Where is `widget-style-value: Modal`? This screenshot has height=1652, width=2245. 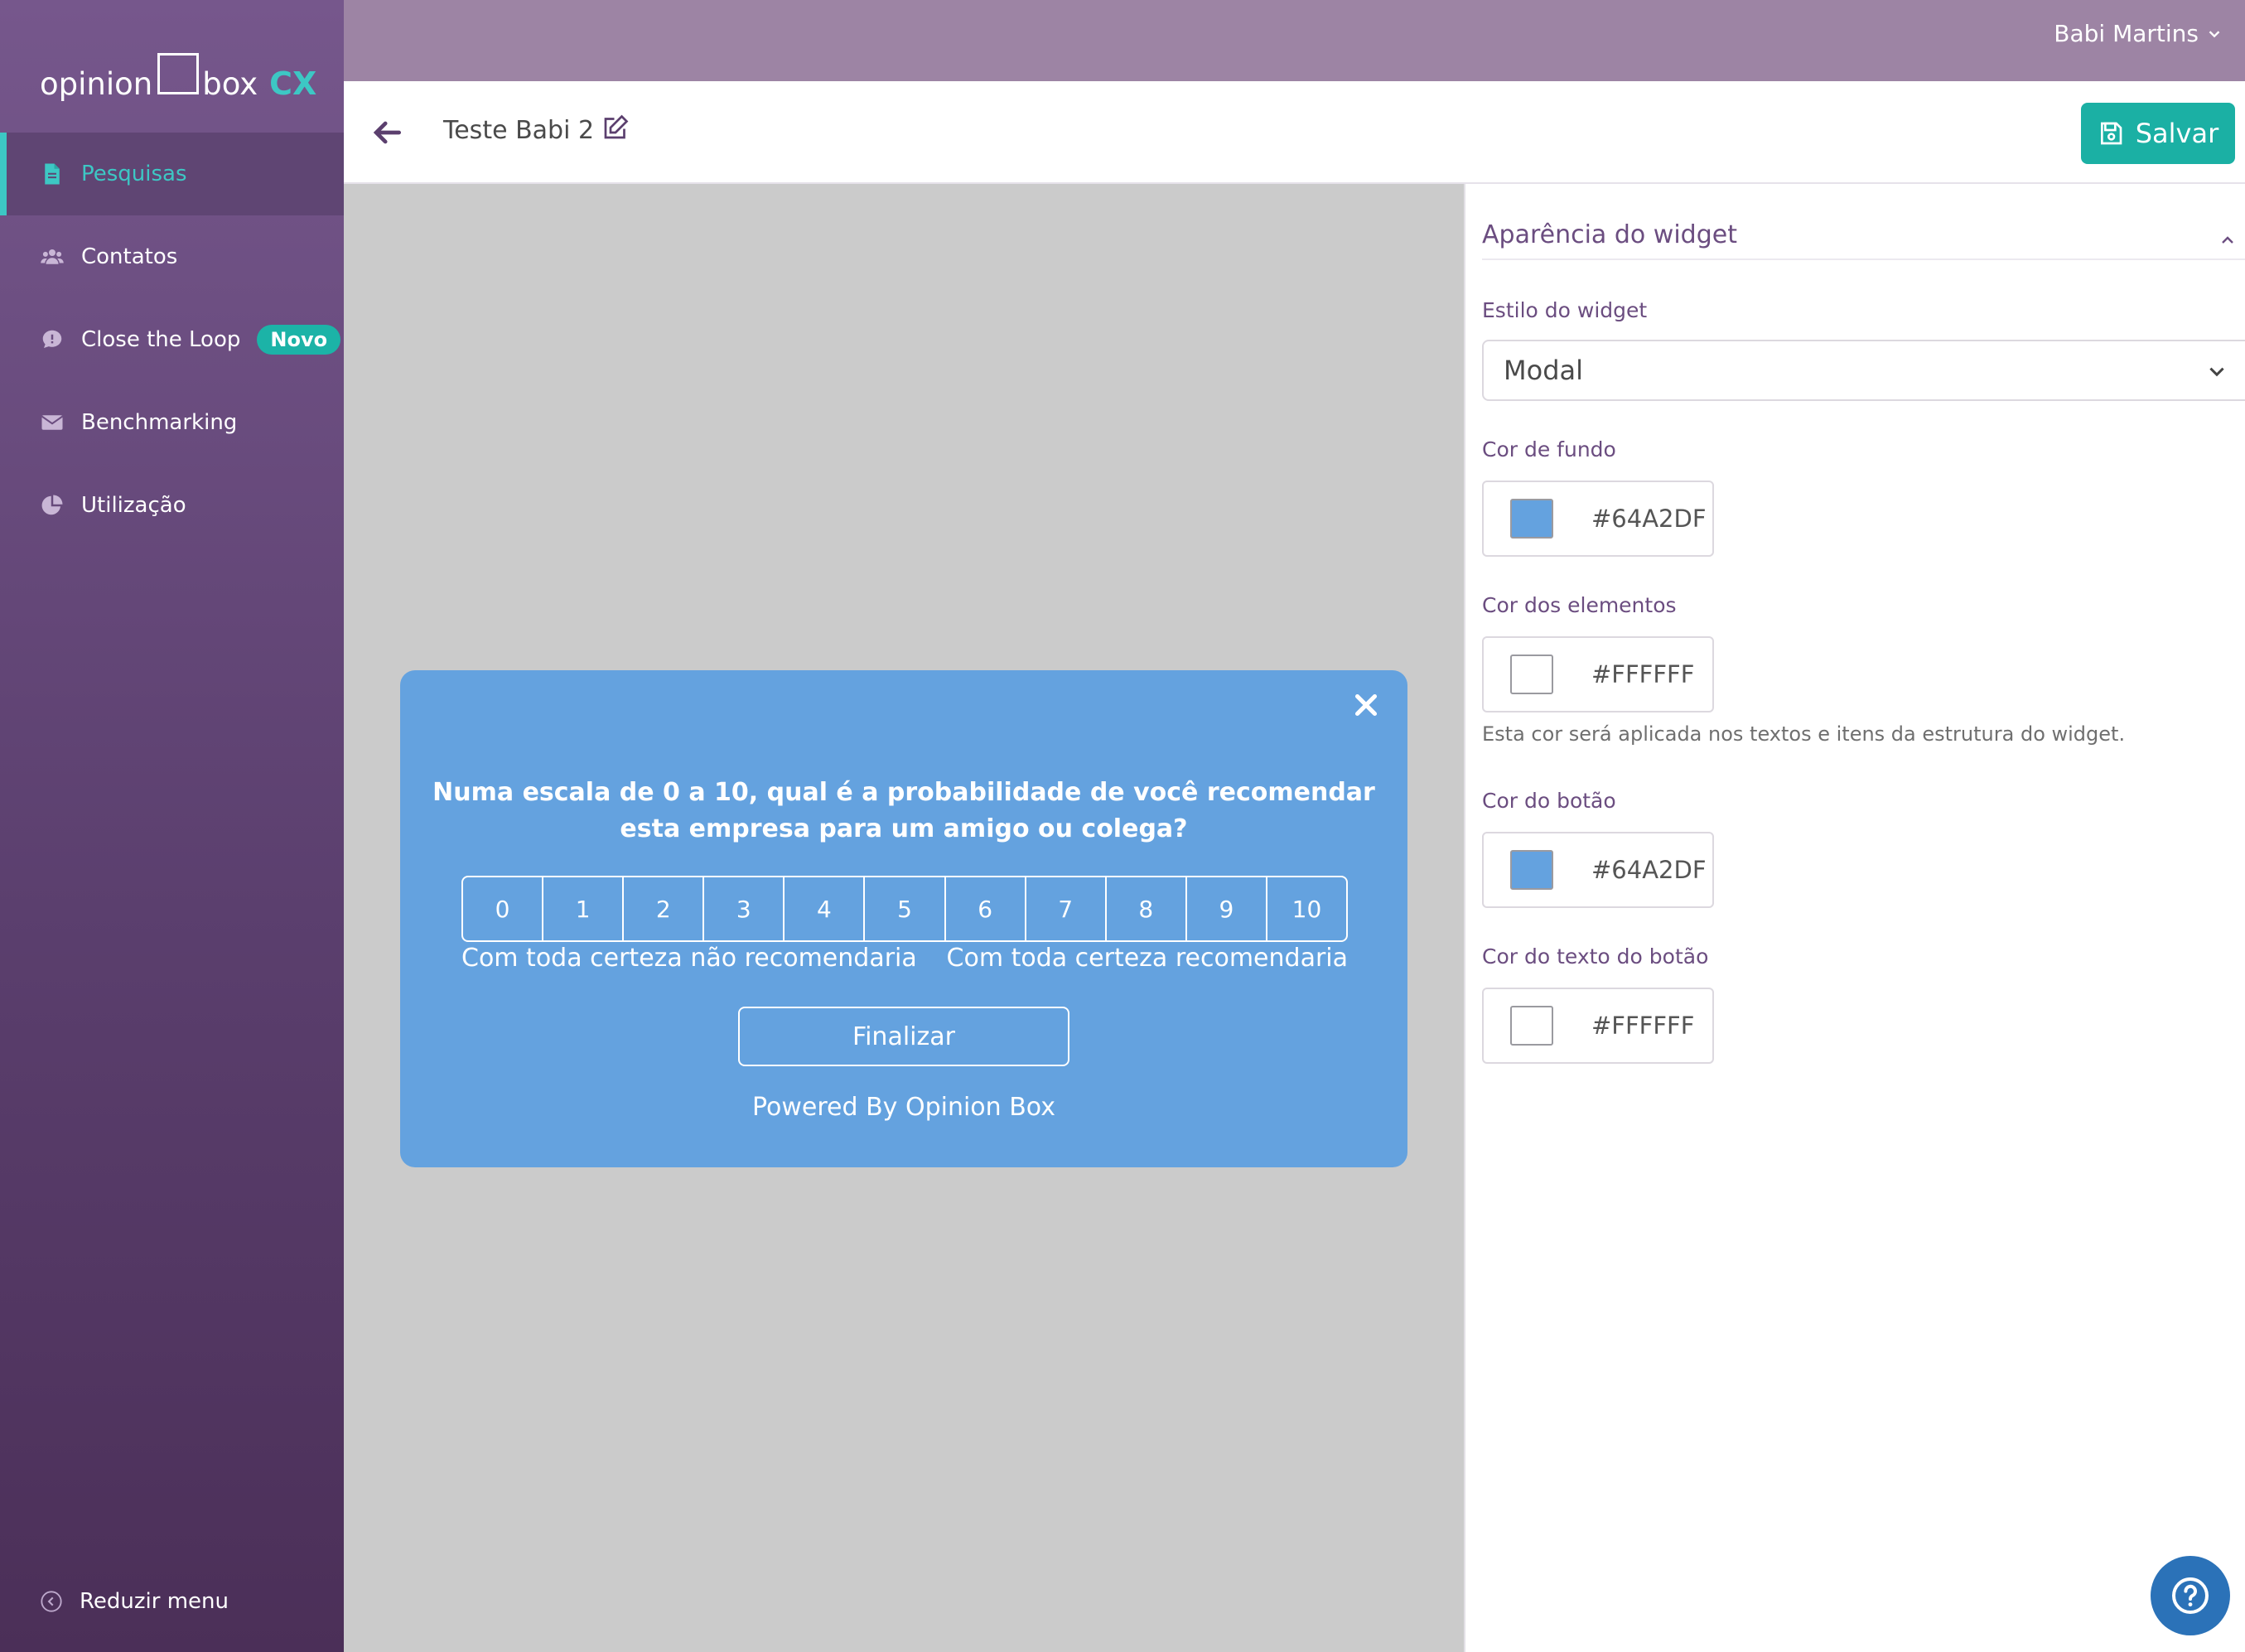
widget-style-value: Modal is located at coordinates (1544, 370).